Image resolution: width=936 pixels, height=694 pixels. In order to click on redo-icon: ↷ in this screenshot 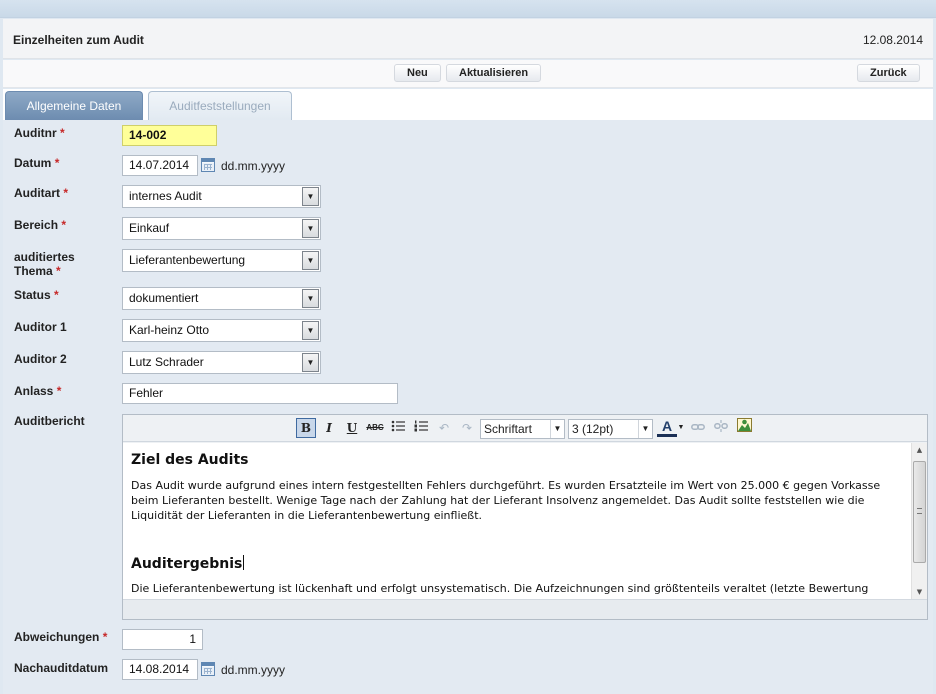, I will do `click(467, 428)`.